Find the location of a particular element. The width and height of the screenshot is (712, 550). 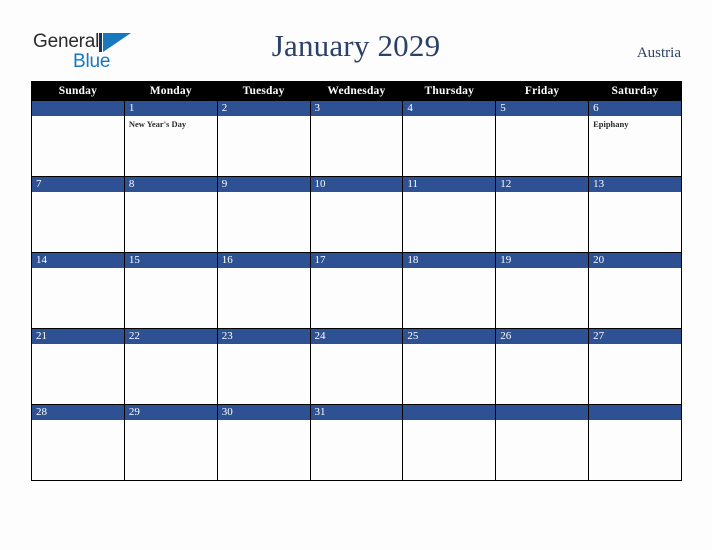

day-number: 10 is located at coordinates (356, 184).